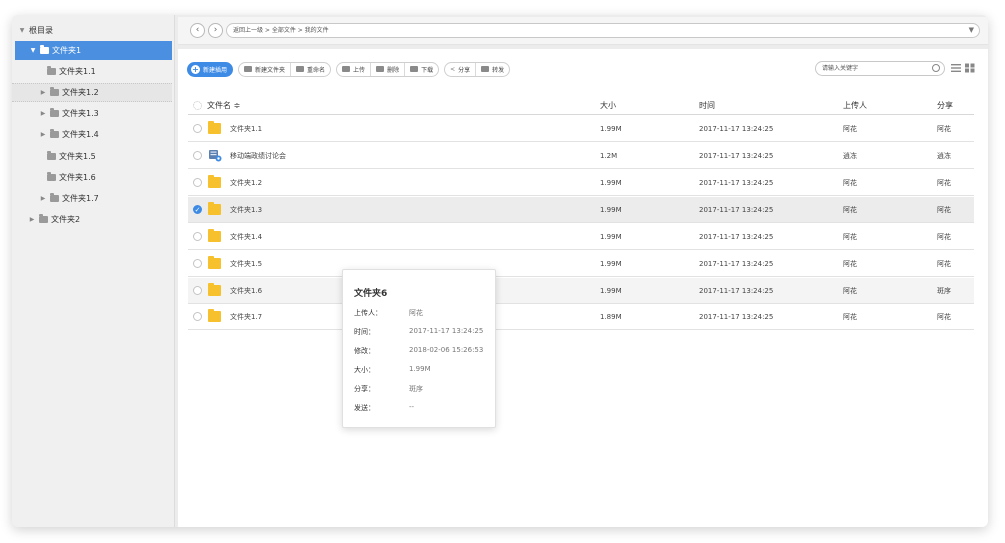 The image size is (1005, 543). I want to click on search-icon, so click(936, 68).